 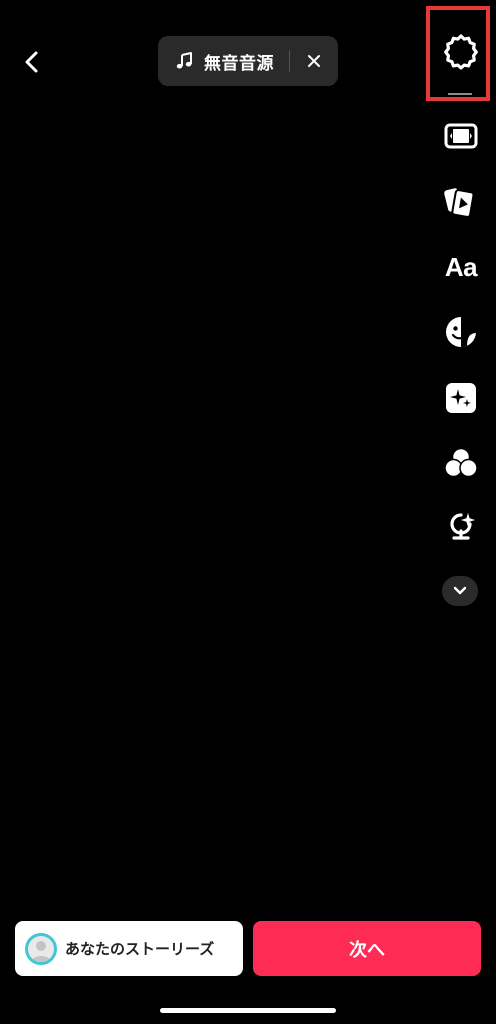 I want to click on close-icon, so click(x=314, y=61).